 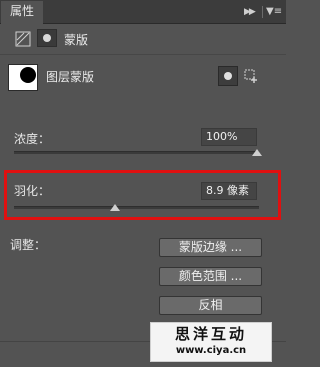 I want to click on mask-mode-row: 蒙版, so click(x=143, y=39).